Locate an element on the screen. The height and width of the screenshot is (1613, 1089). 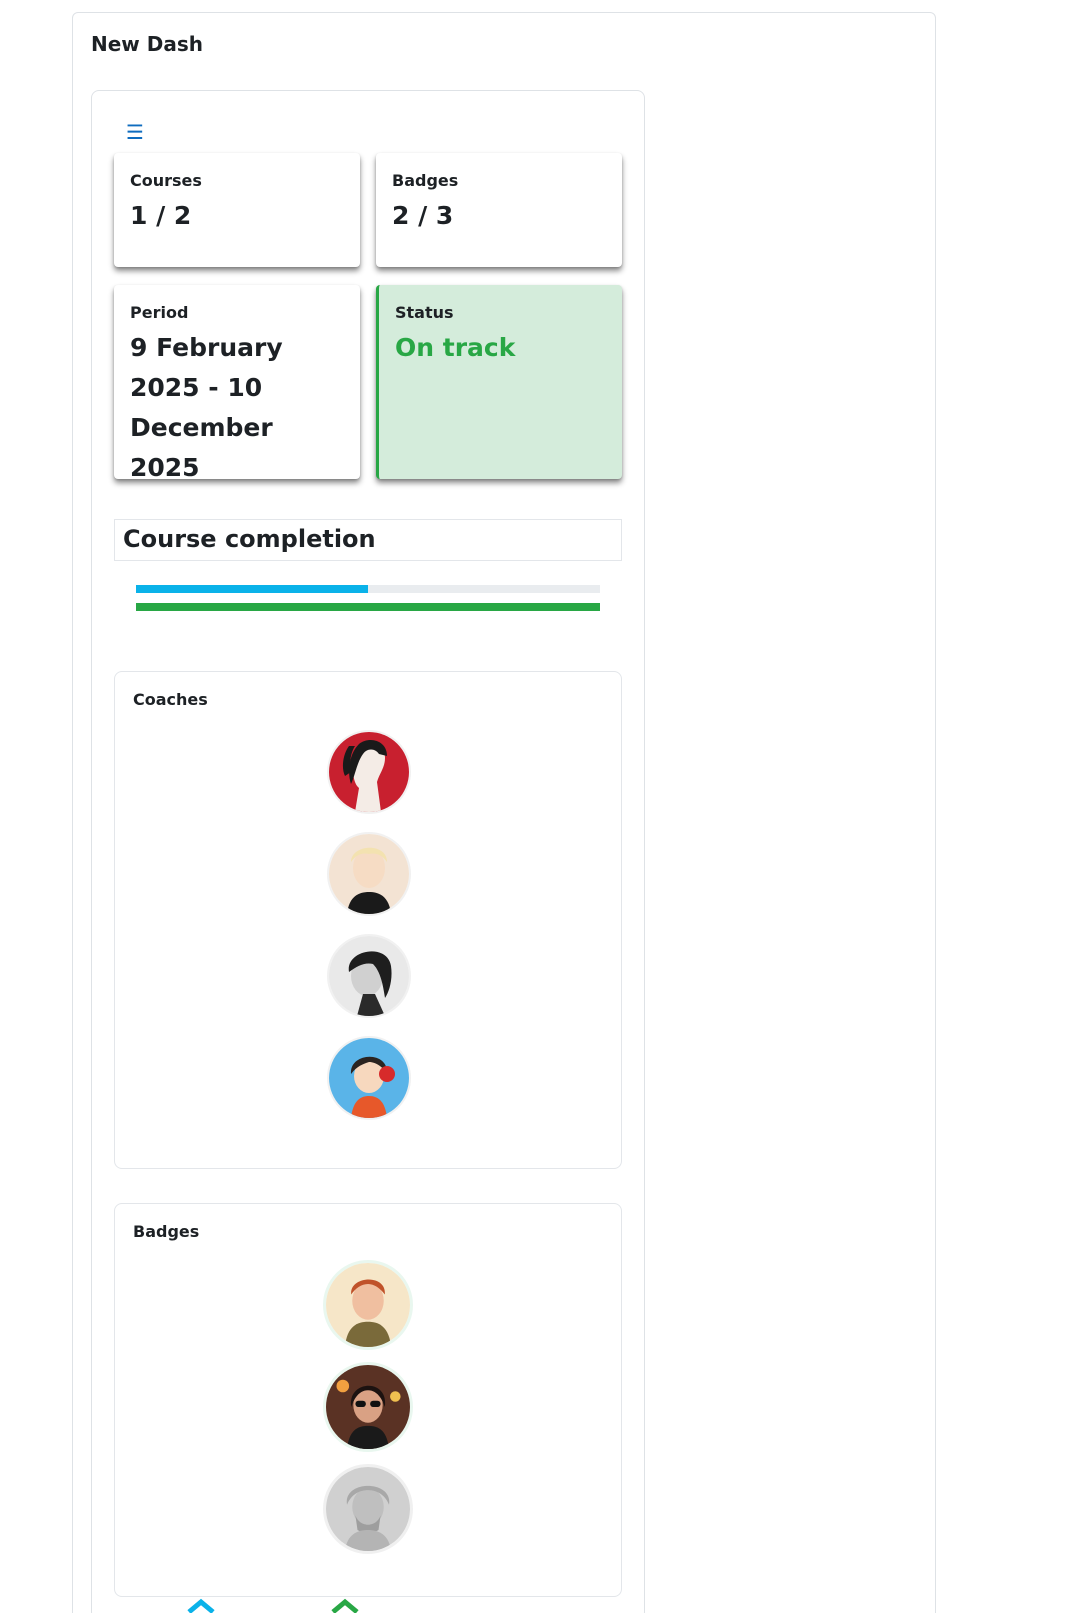
badges-stat-card: Badges 2 / 3 is located at coordinates (499, 210).